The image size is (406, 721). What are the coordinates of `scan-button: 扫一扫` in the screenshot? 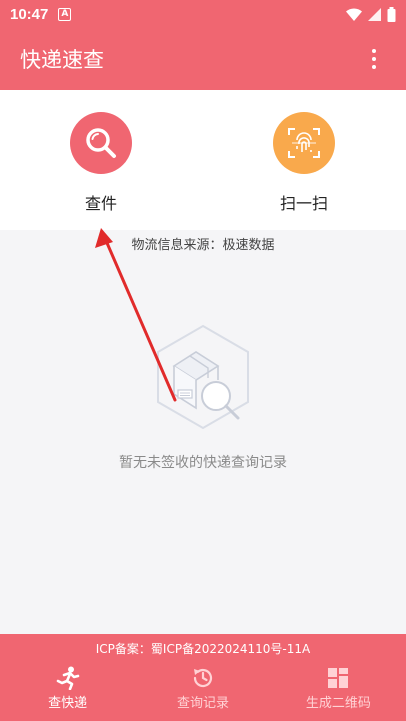 It's located at (304, 163).